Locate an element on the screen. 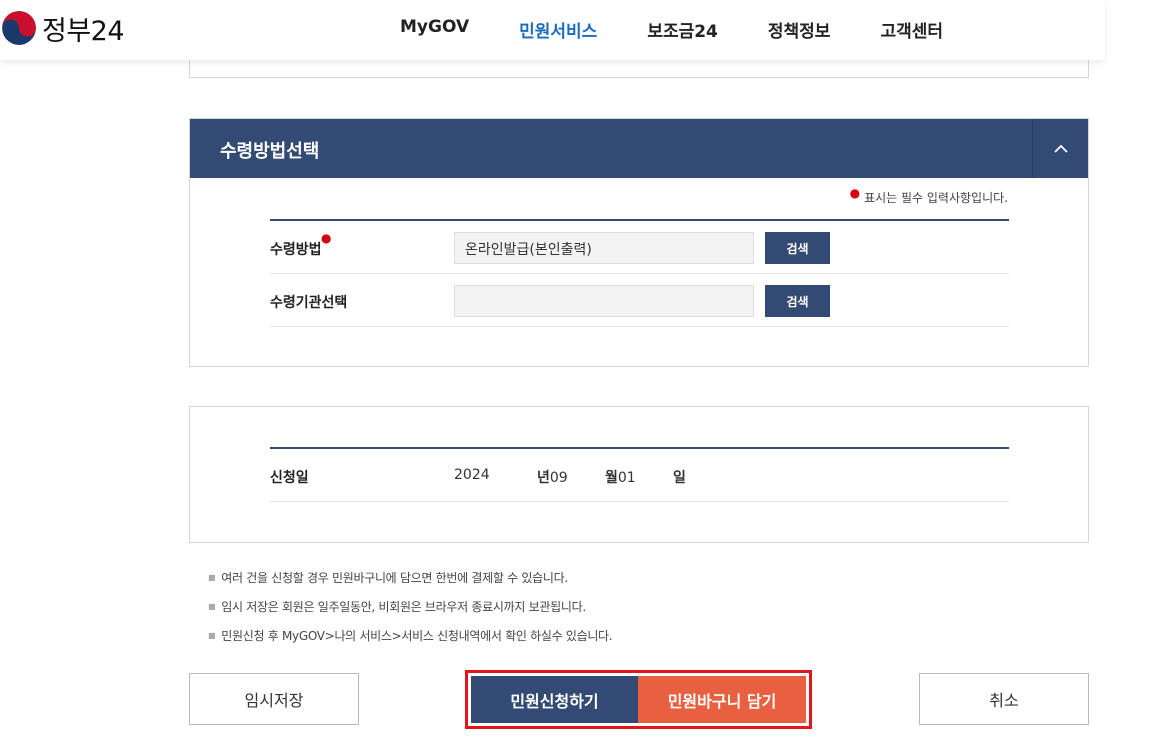  nav-item-subsidy: 보조금24 is located at coordinates (682, 29).